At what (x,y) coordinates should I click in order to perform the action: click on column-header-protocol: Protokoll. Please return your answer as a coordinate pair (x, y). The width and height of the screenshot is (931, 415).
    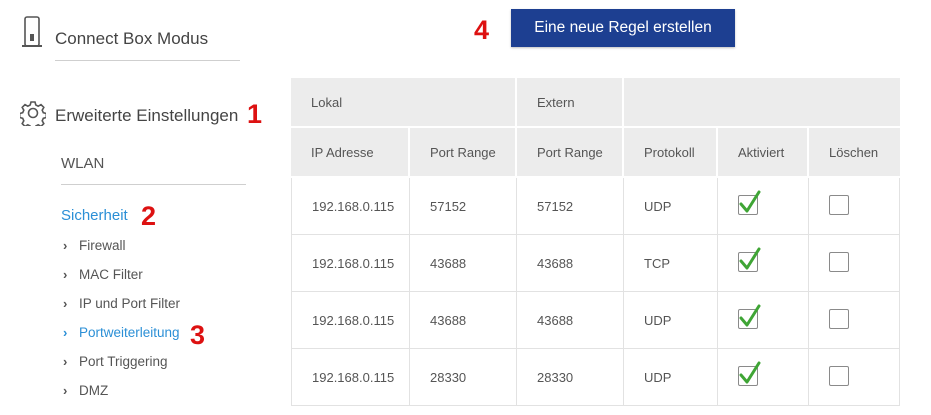
    Looking at the image, I should click on (671, 153).